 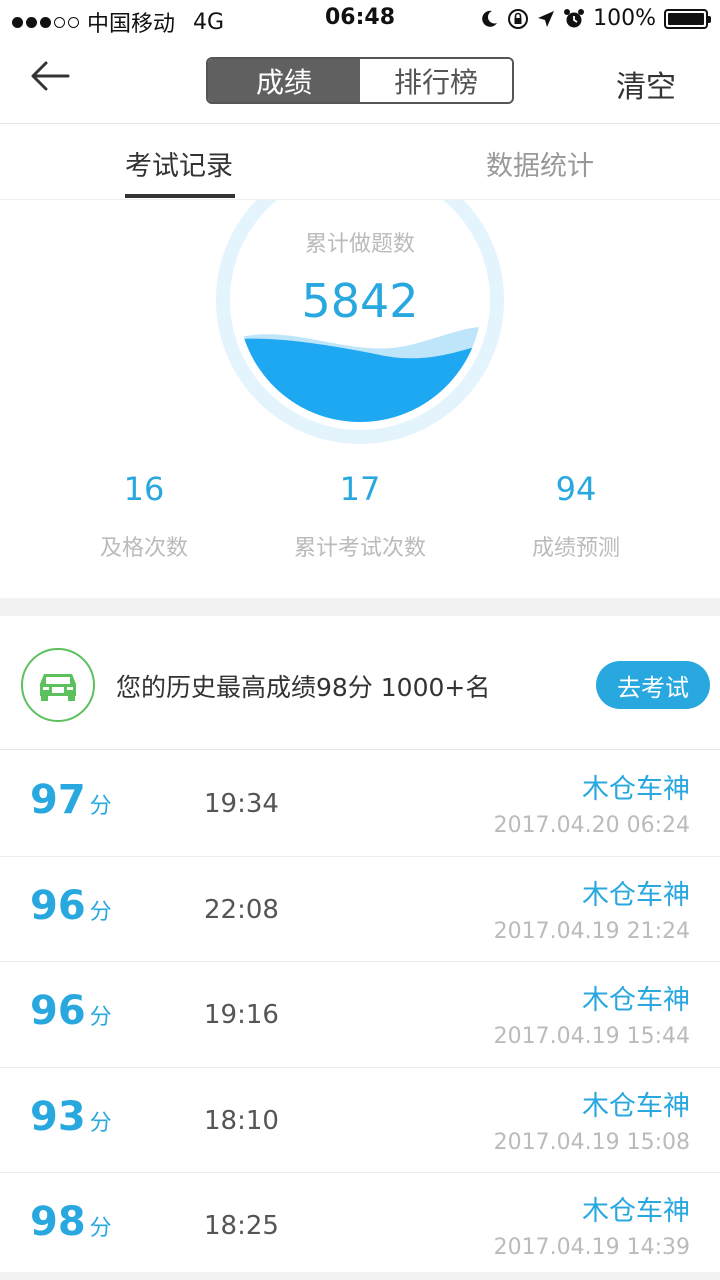 What do you see at coordinates (284, 80) in the screenshot?
I see `segment-scores: 成绩` at bounding box center [284, 80].